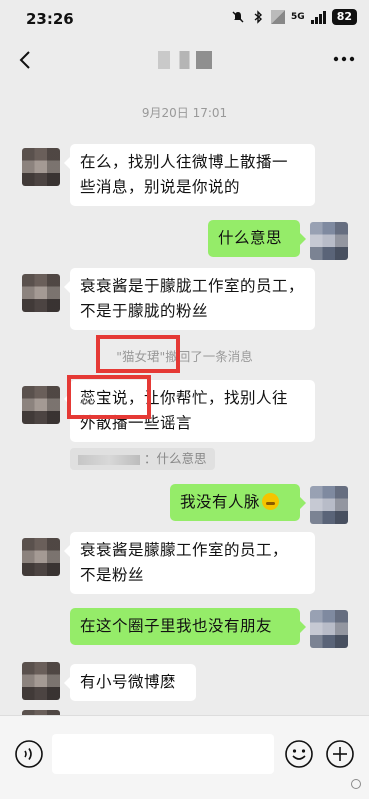 This screenshot has height=799, width=369. I want to click on message-line: 什么意思, so click(250, 238).